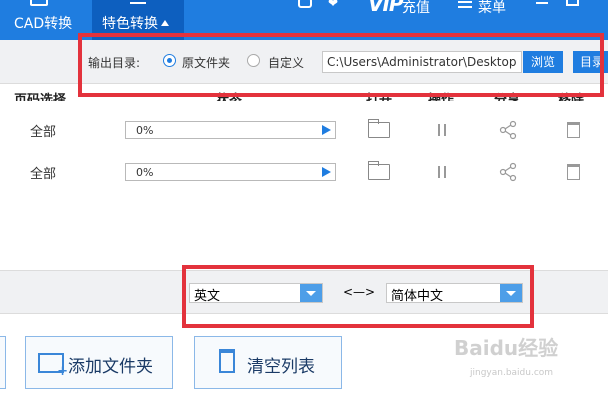  Describe the element at coordinates (358, 296) in the screenshot. I see `highlight-box-language` at that location.